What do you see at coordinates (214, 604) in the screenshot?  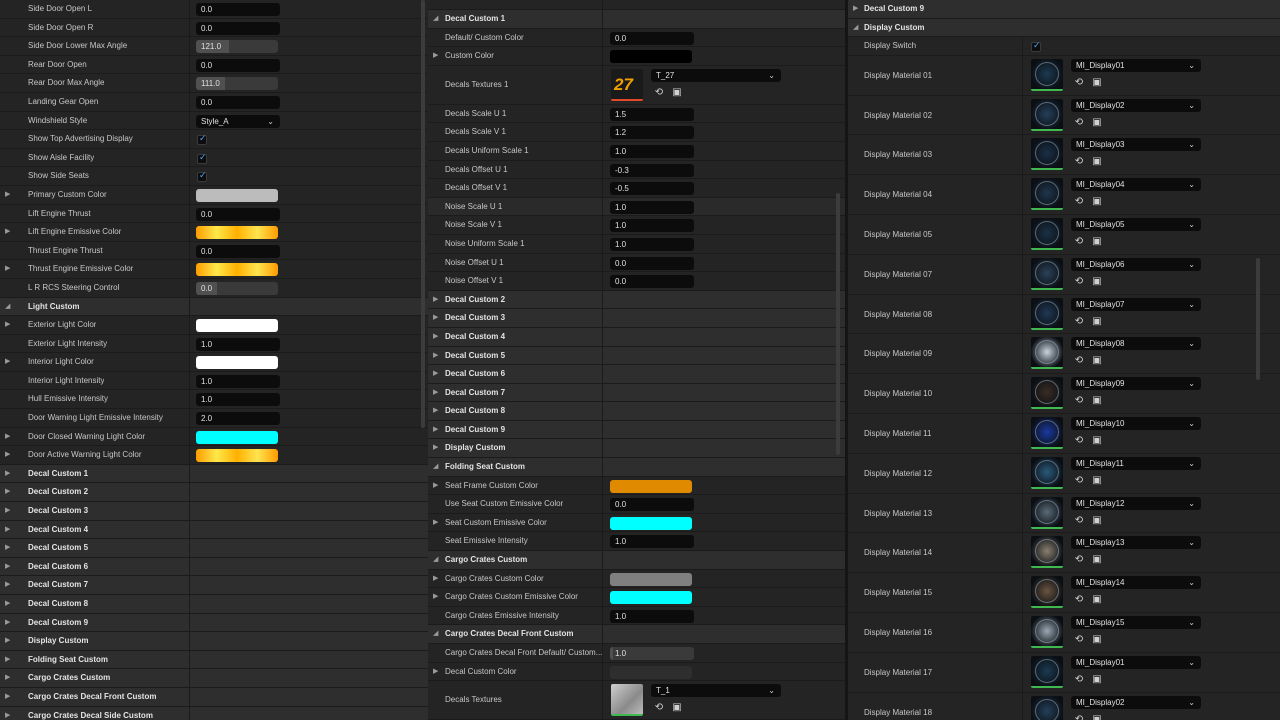 I see `category-decal-custom-8: ▶ Decal Custom 8` at bounding box center [214, 604].